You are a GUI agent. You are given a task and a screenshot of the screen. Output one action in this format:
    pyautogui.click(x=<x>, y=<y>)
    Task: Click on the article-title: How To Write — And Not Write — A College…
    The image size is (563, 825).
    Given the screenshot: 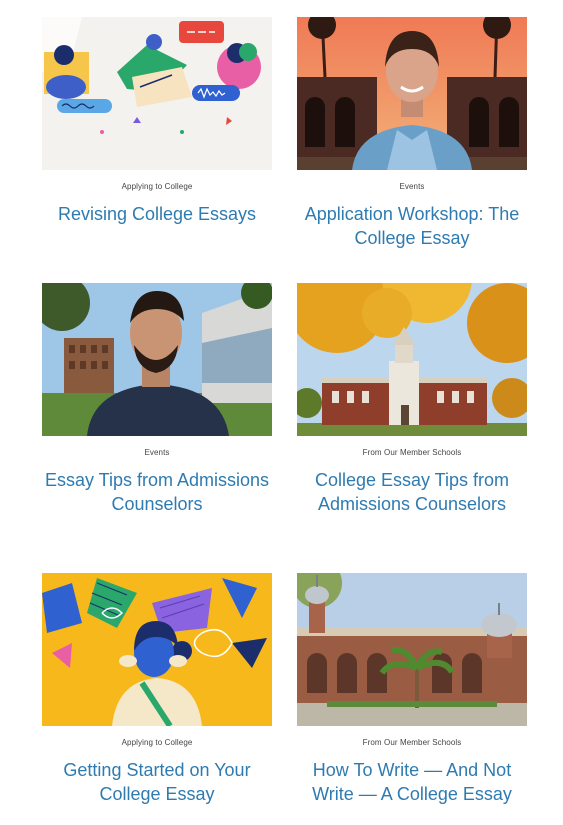 What is the action you would take?
    pyautogui.click(x=412, y=782)
    